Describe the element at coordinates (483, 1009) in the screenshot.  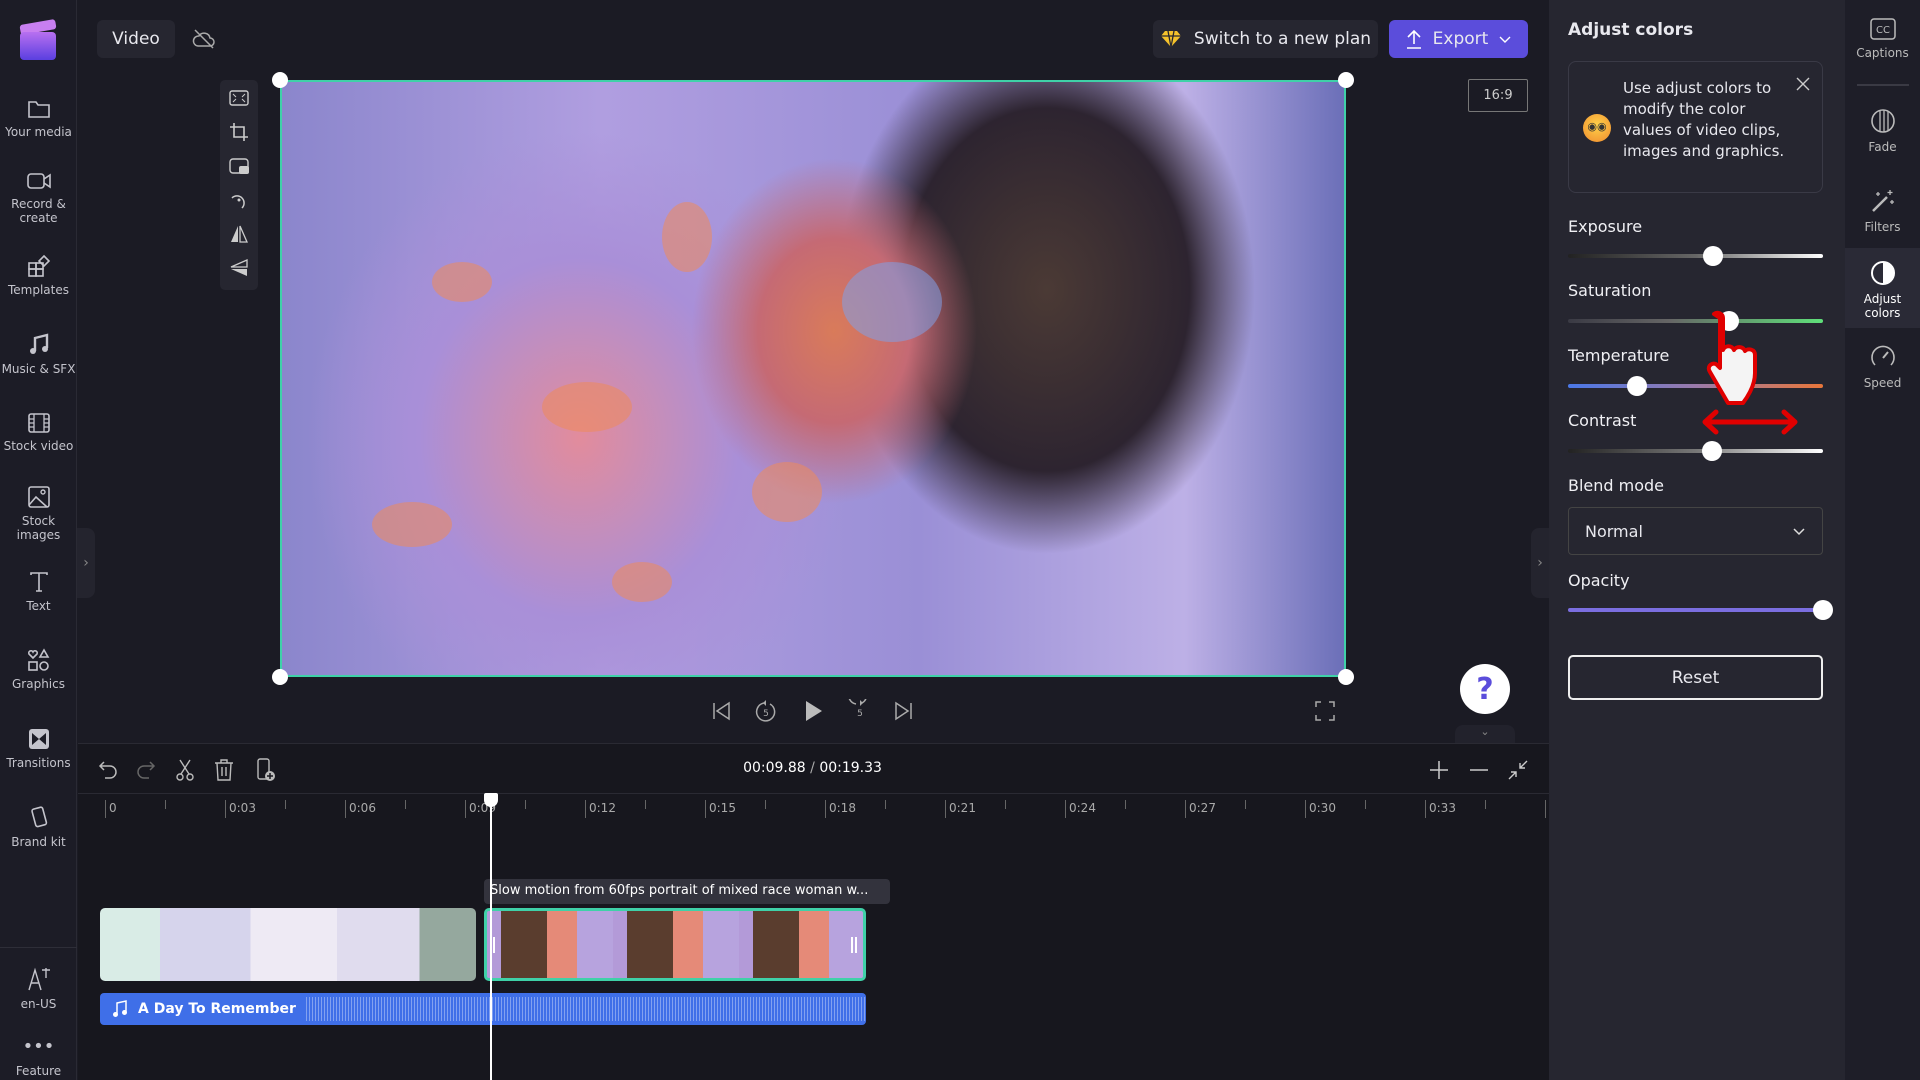
I see `audio-clip: A Day To Remember` at that location.